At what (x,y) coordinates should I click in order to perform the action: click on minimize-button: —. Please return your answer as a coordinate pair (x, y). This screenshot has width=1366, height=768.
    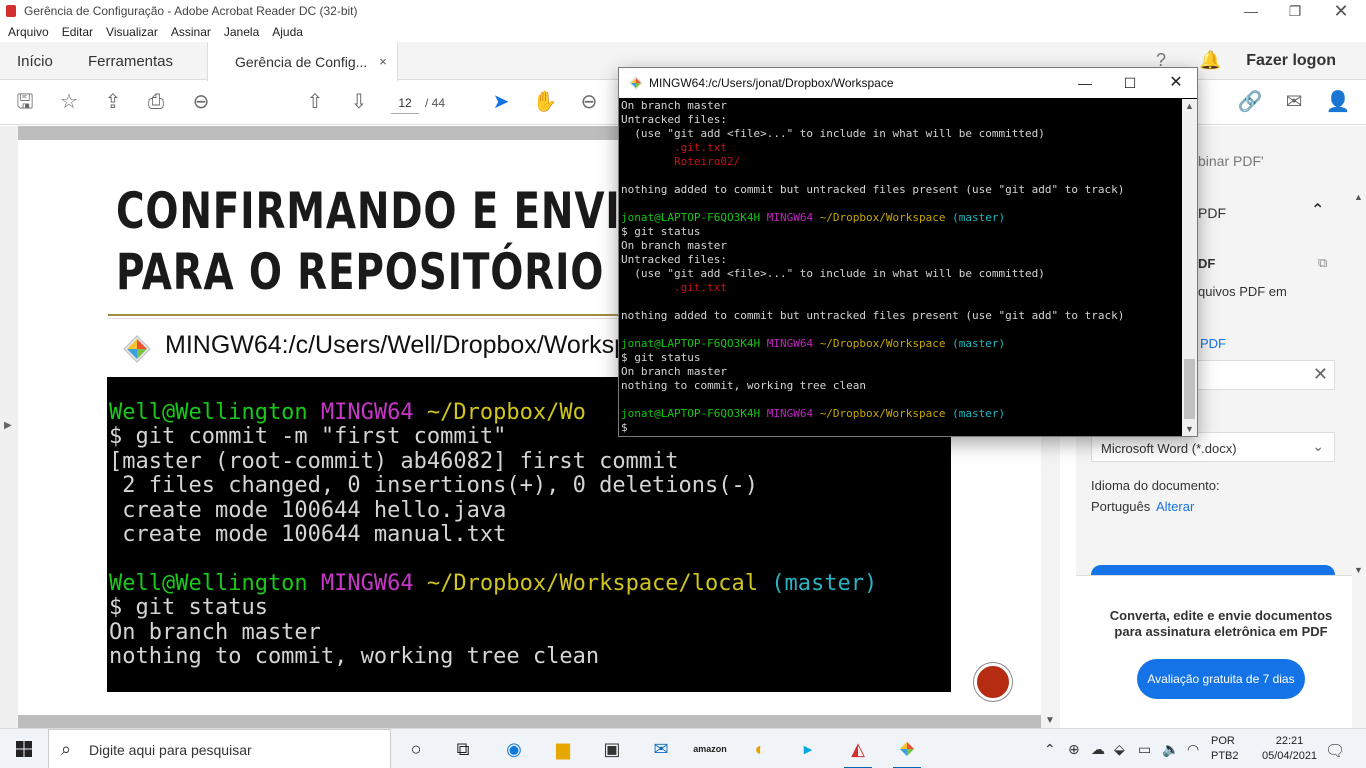
    Looking at the image, I should click on (1251, 11).